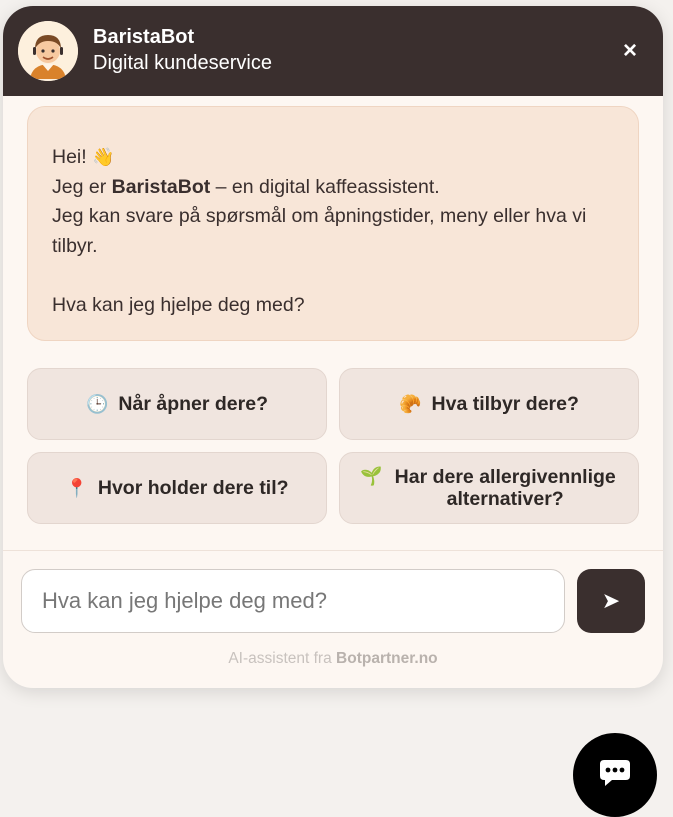 This screenshot has width=673, height=817. I want to click on divider, so click(333, 550).